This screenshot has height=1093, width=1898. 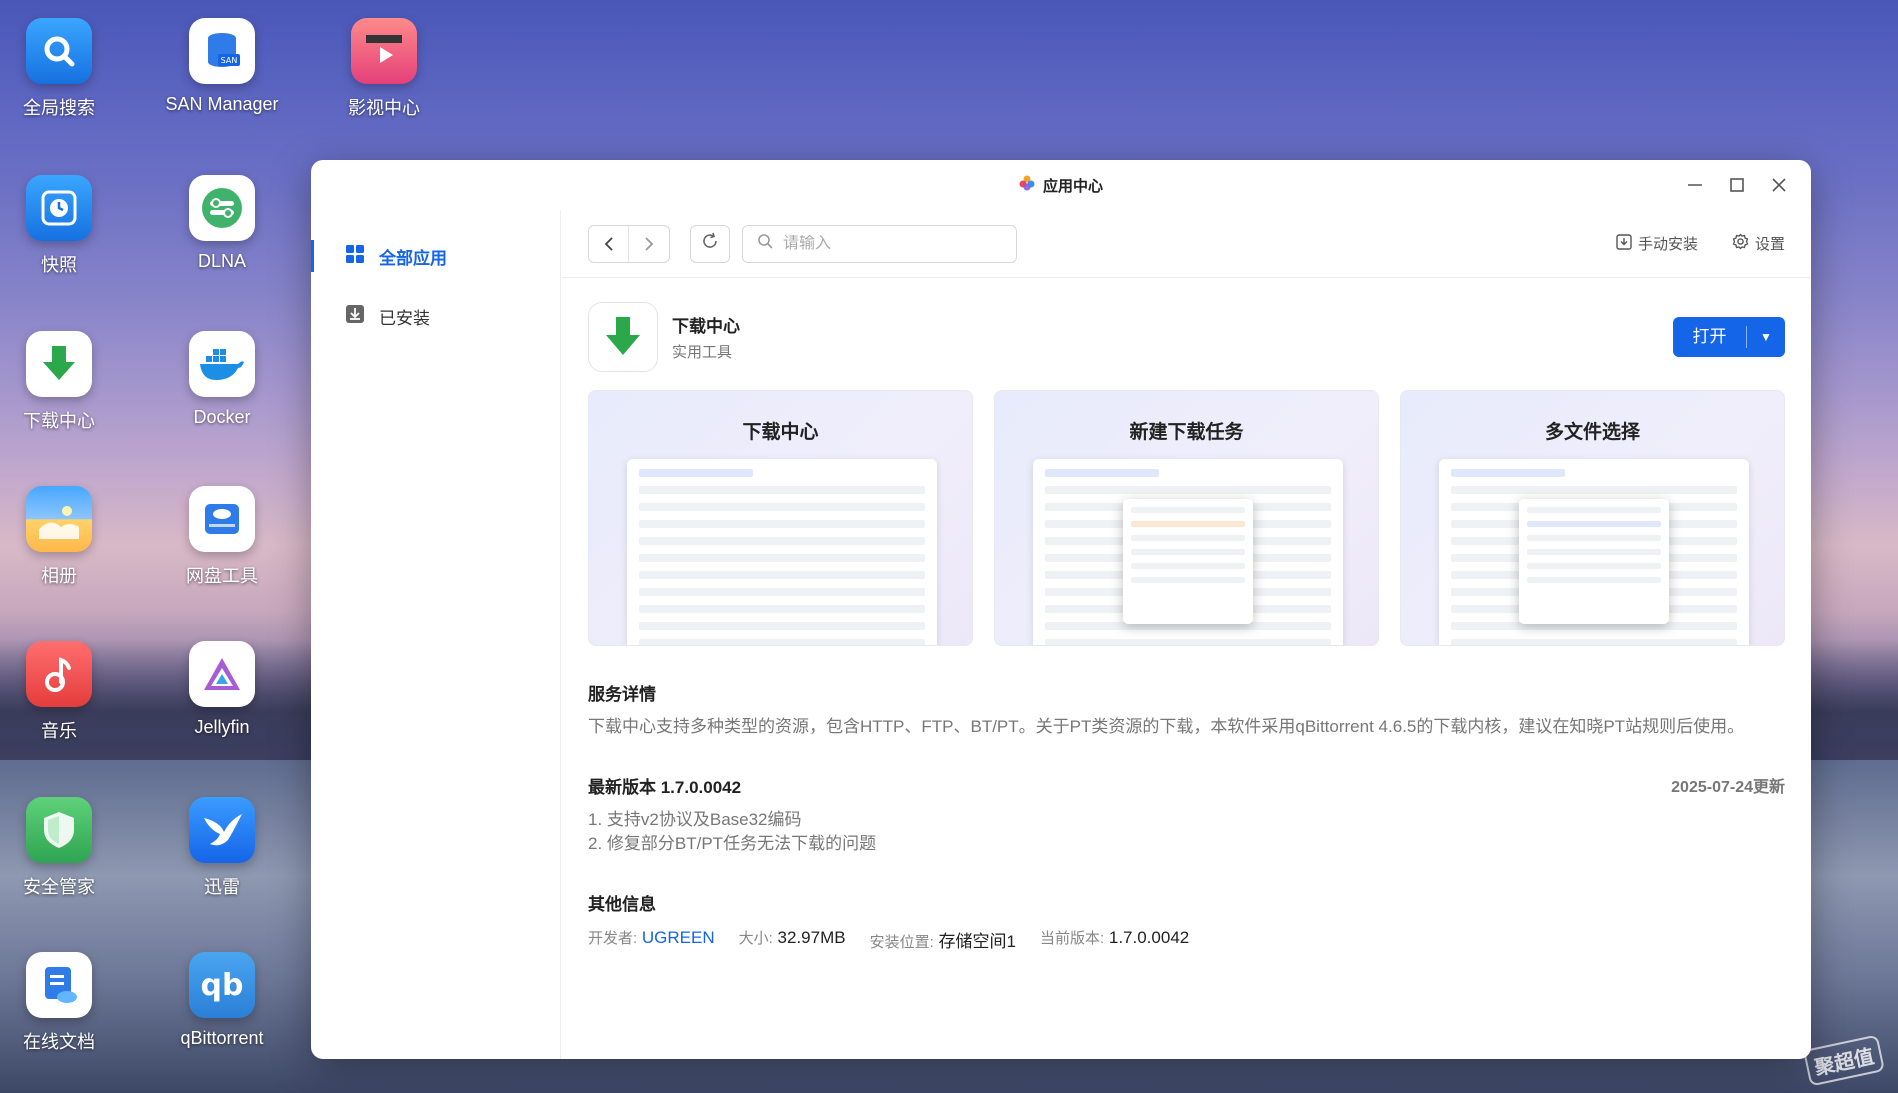 I want to click on version-note: 2. 修复部分BT/PT任务无法下载的问题, so click(x=732, y=843).